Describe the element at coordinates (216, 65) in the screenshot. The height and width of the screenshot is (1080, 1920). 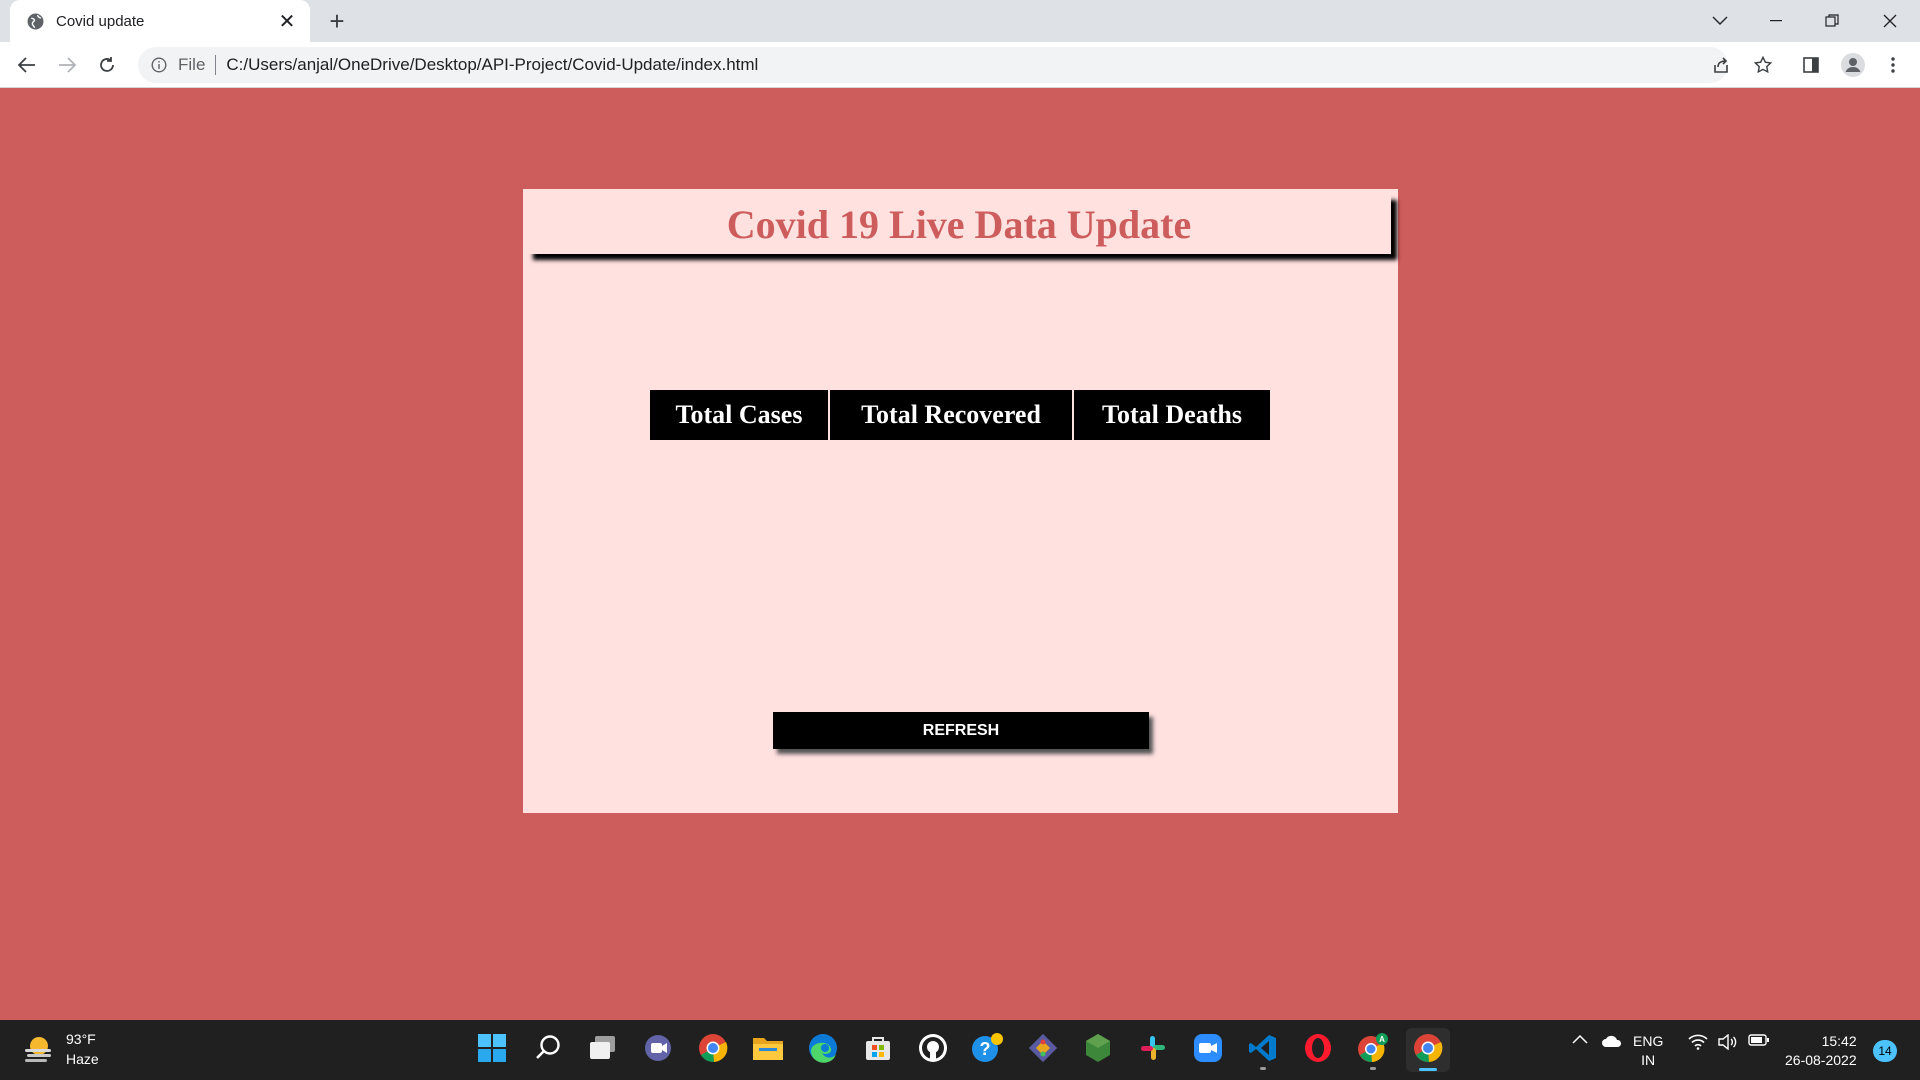
I see `address-separator` at that location.